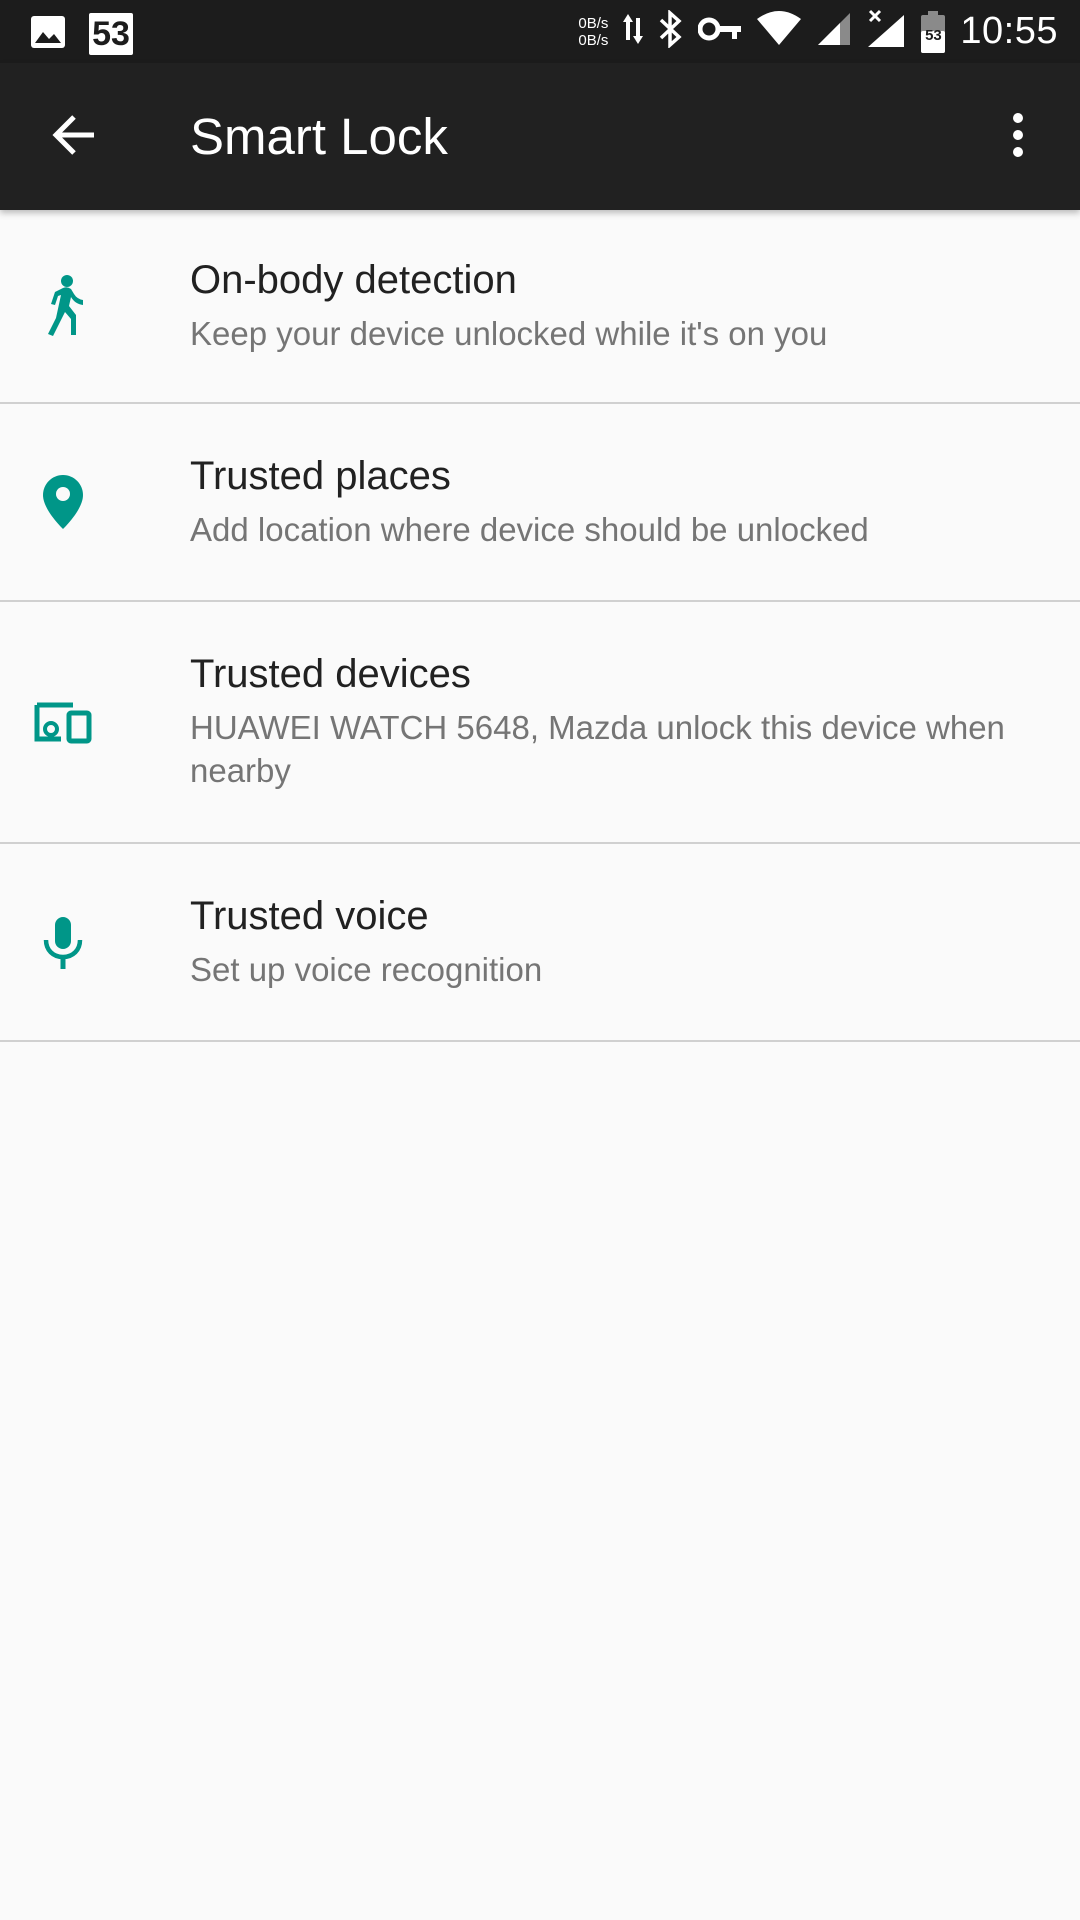  I want to click on notification-count: 53, so click(111, 34).